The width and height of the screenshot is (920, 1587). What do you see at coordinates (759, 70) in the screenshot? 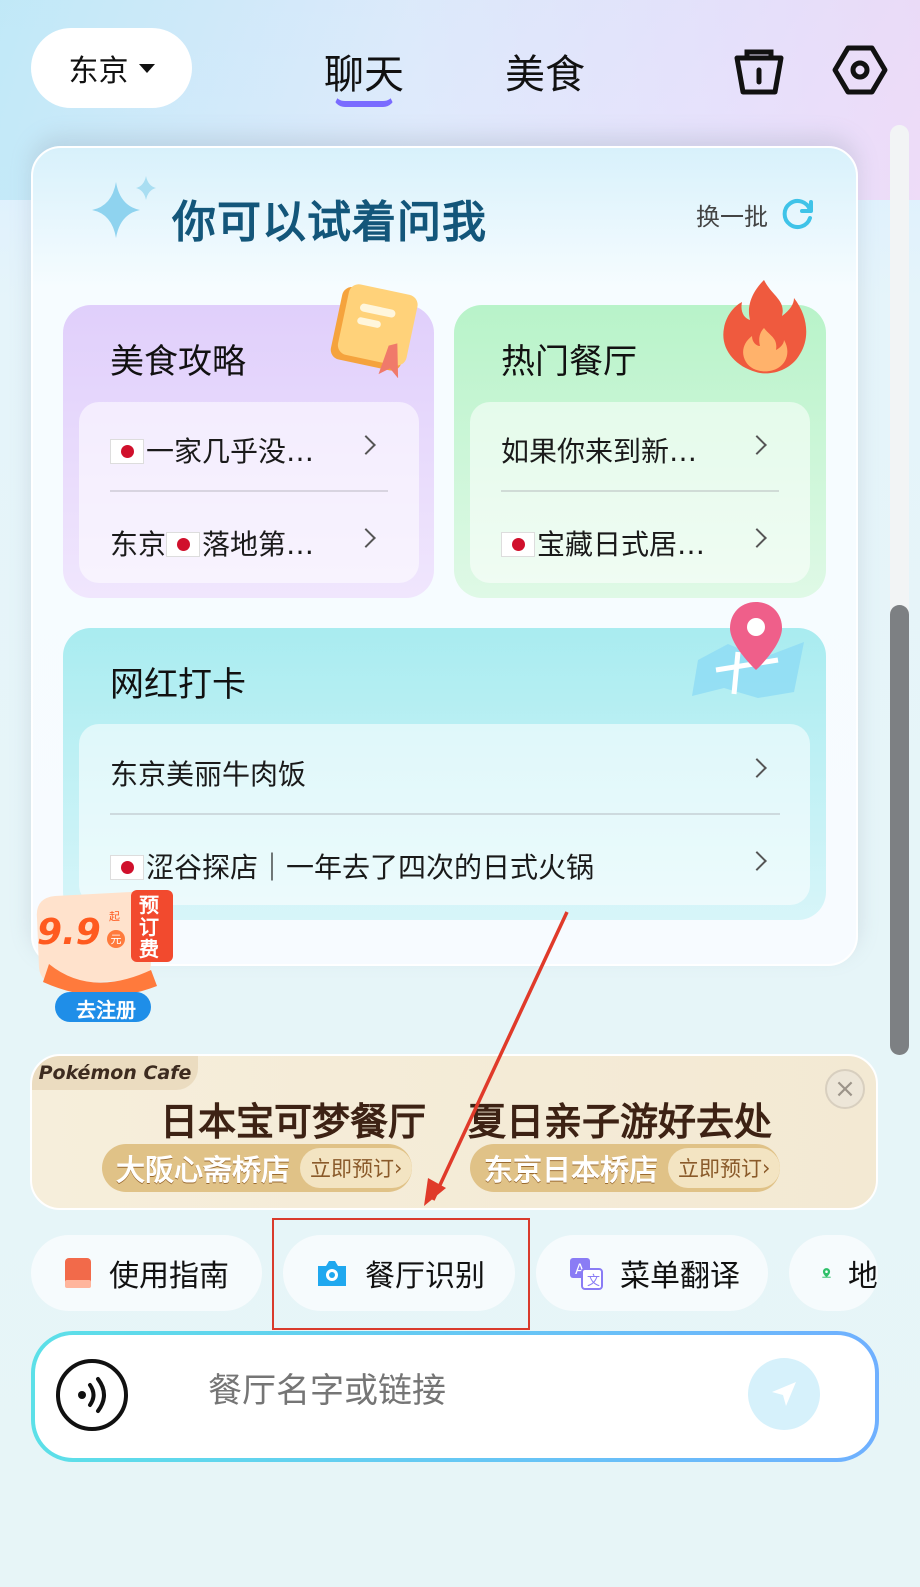
I see `shop-bag-icon` at bounding box center [759, 70].